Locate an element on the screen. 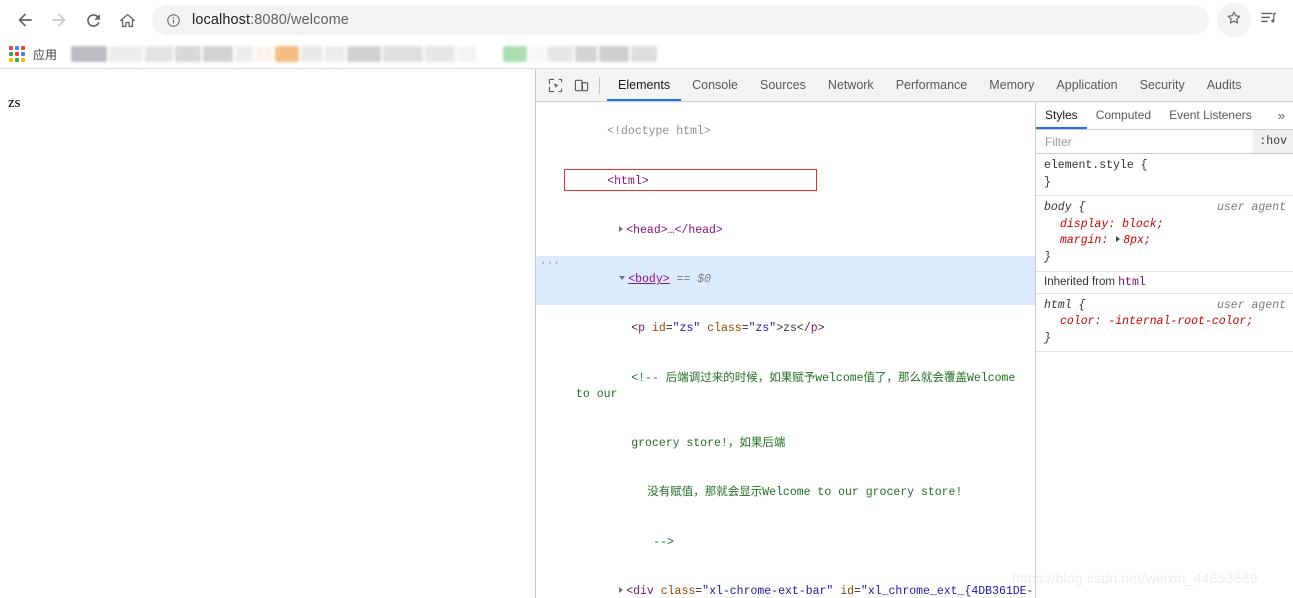  styles-rule-close-0: } is located at coordinates (1047, 182).